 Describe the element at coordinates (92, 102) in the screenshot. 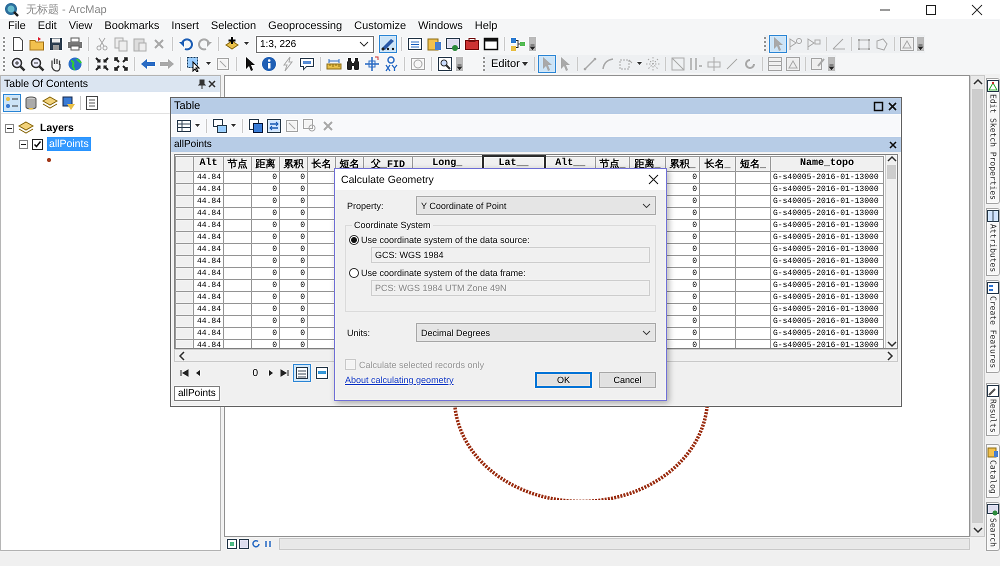

I see `options-list-icon` at that location.